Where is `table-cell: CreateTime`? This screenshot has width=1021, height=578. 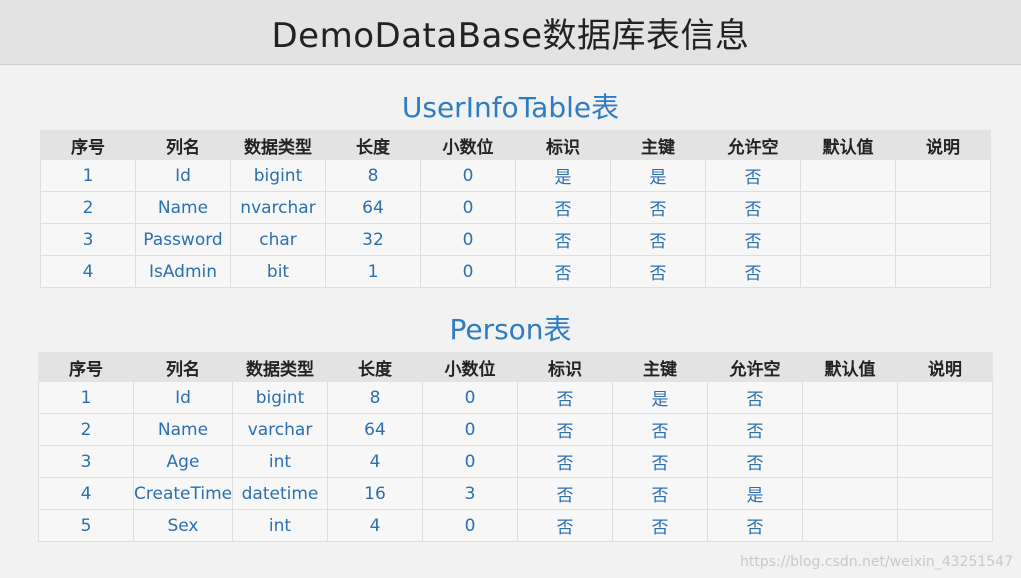
table-cell: CreateTime is located at coordinates (183, 493).